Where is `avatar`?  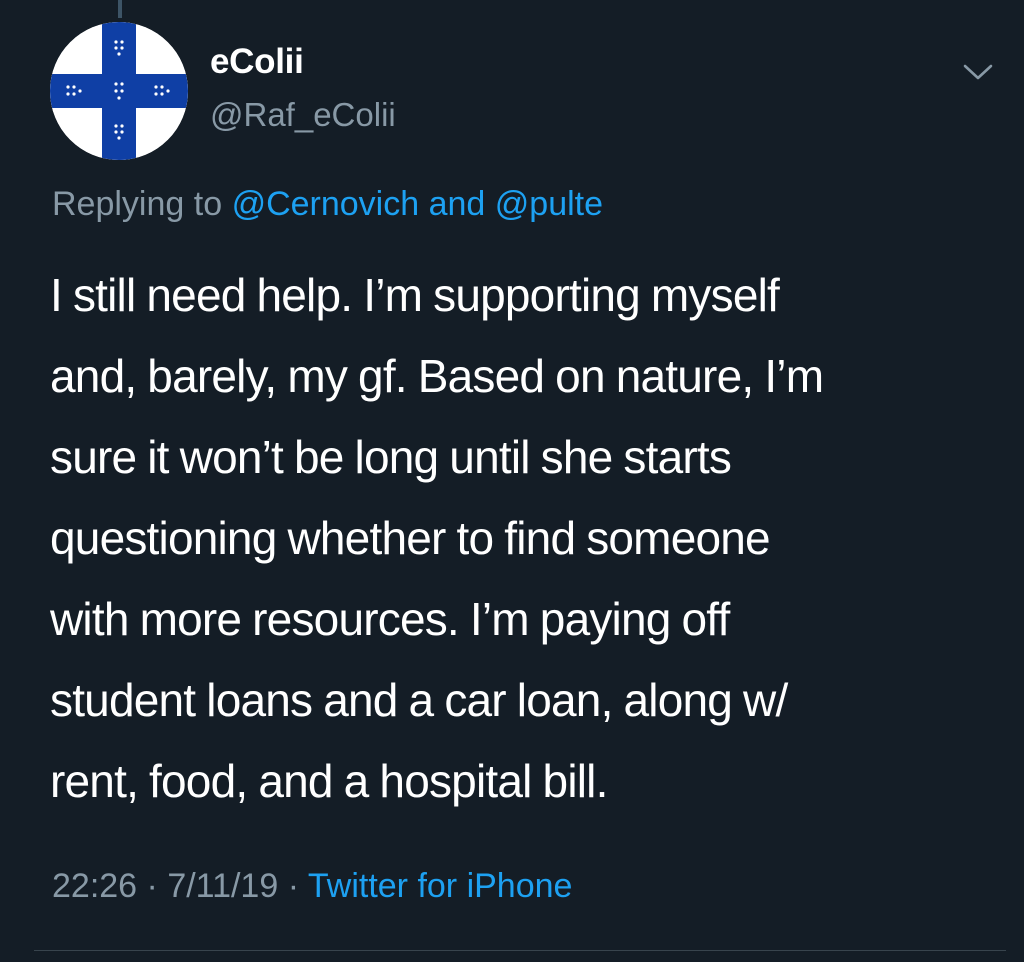
avatar is located at coordinates (119, 91).